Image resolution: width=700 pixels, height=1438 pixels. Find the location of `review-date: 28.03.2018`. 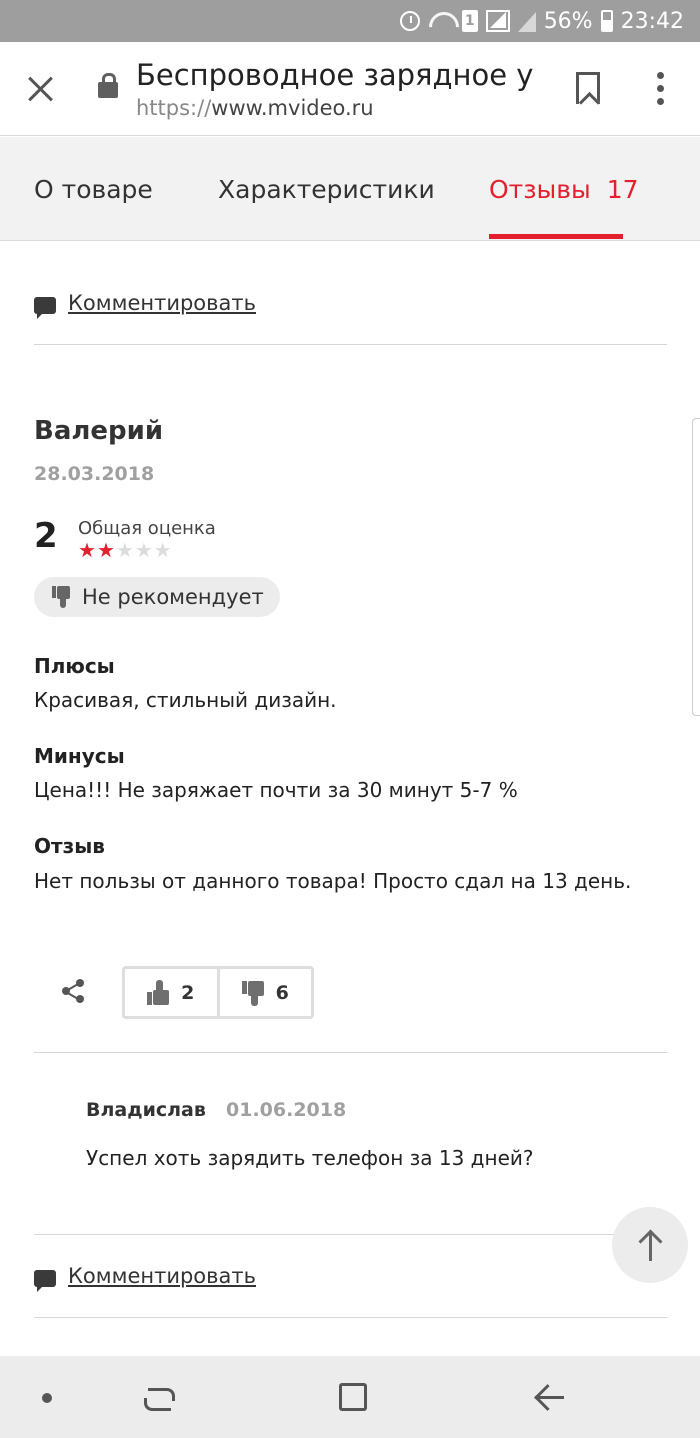

review-date: 28.03.2018 is located at coordinates (94, 474).